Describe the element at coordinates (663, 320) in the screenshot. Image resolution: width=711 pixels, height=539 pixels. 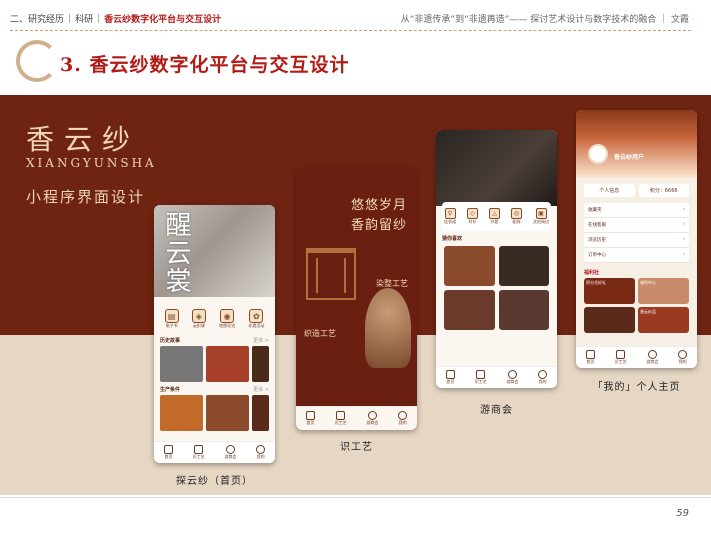
I see `perk-card: 香云纱品` at that location.